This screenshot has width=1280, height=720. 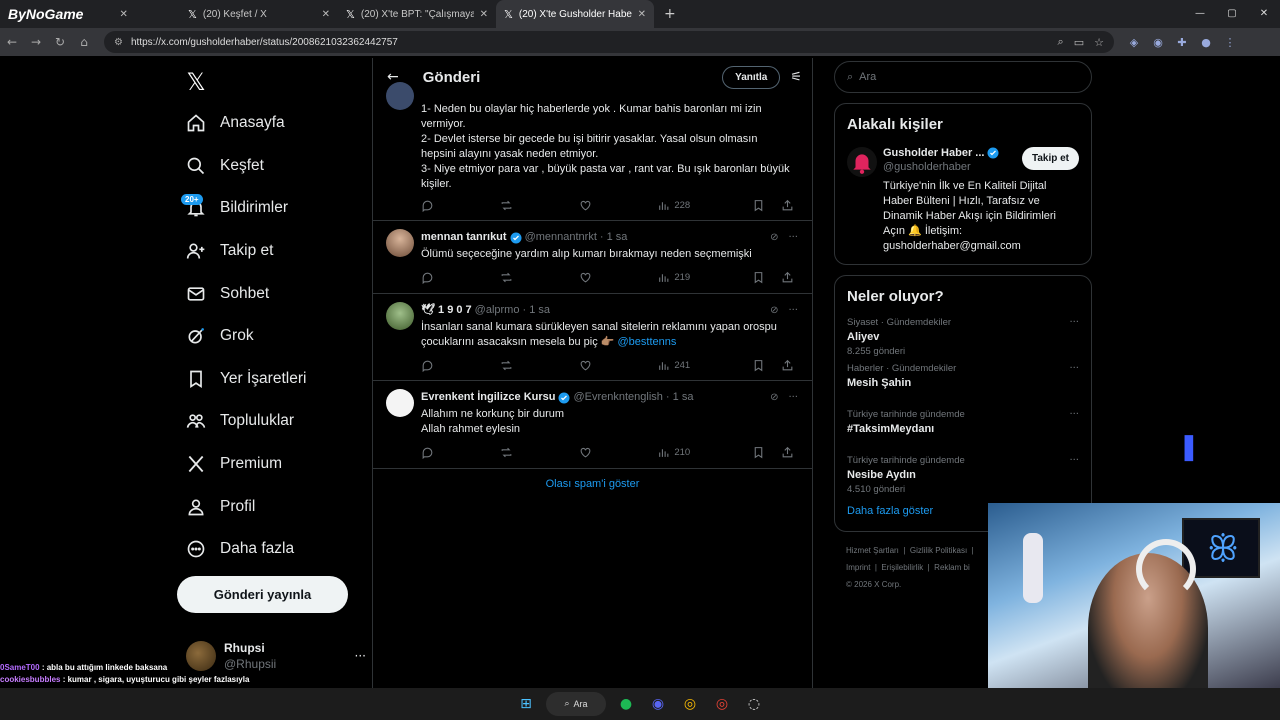 I want to click on tab-kesfet: 𝕏 (20) Keşfet / X ✕, so click(x=259, y=14).